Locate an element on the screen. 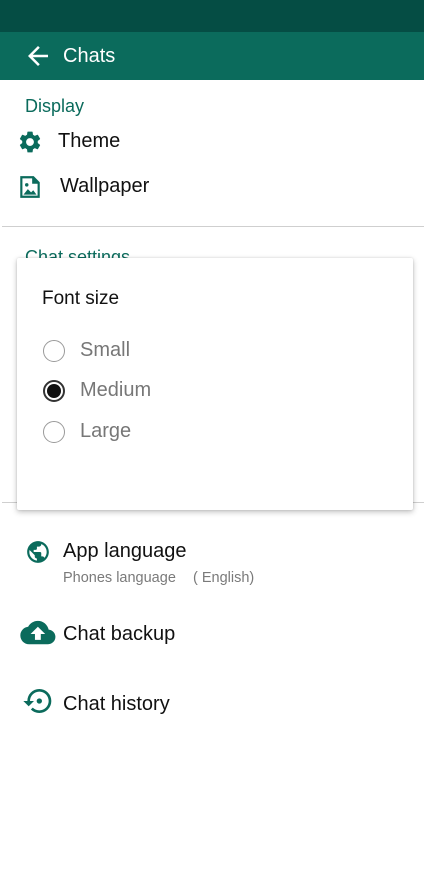 Image resolution: width=424 pixels, height=877 pixels. app-language-item: App language Phones language ( English) is located at coordinates (212, 564).